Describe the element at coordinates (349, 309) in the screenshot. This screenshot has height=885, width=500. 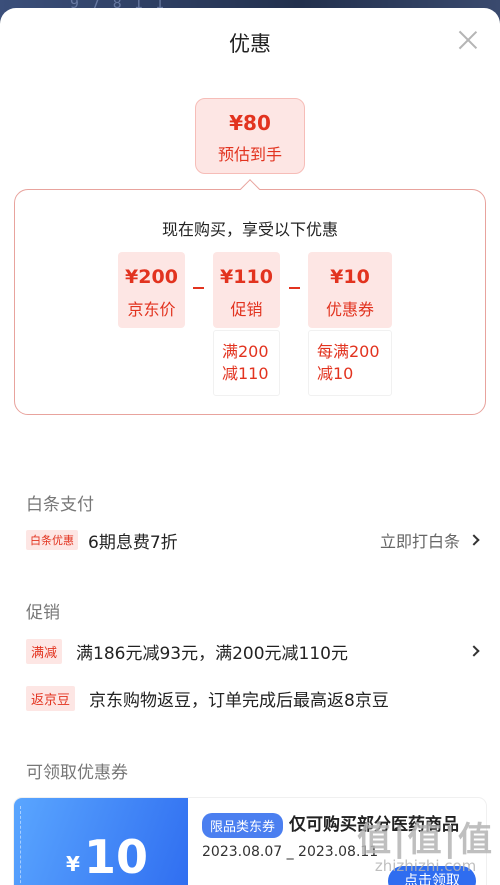
I see `coupon-discount-label: 优惠券` at that location.